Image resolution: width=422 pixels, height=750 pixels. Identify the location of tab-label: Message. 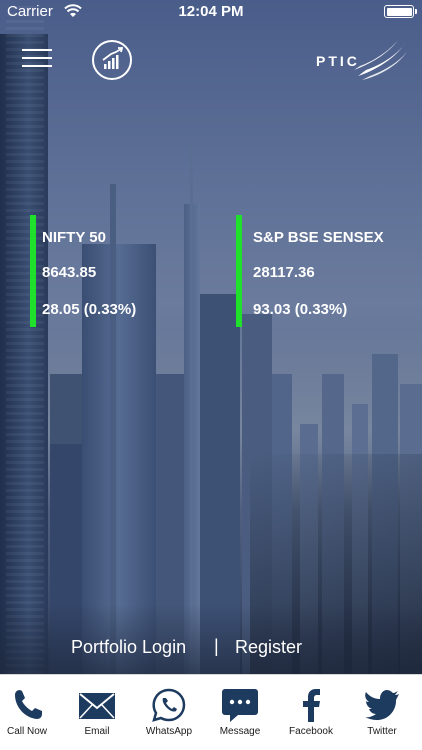
(240, 731).